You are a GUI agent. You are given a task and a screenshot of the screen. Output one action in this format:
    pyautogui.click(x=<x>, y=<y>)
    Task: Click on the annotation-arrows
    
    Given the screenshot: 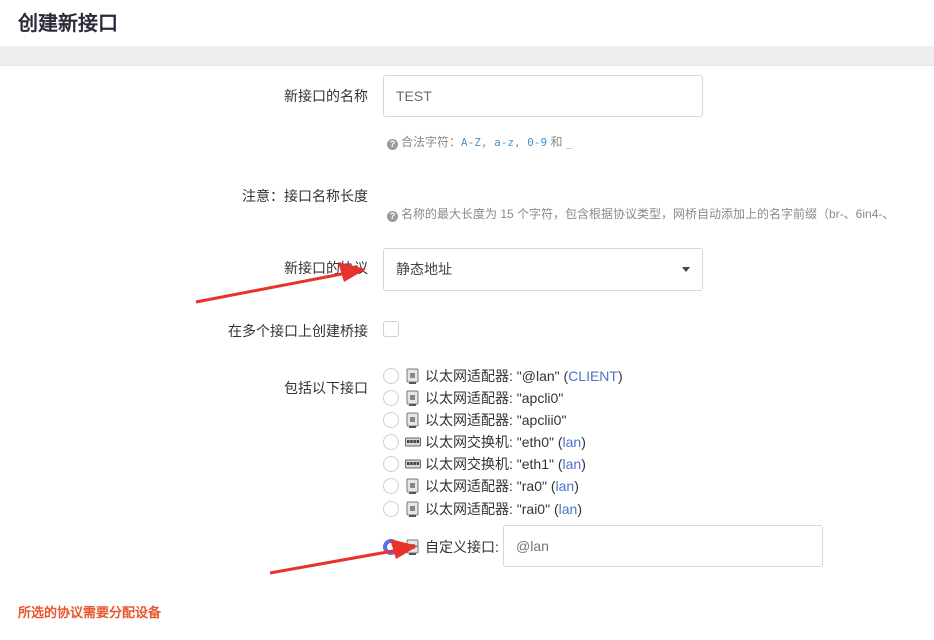 What is the action you would take?
    pyautogui.click(x=306, y=418)
    